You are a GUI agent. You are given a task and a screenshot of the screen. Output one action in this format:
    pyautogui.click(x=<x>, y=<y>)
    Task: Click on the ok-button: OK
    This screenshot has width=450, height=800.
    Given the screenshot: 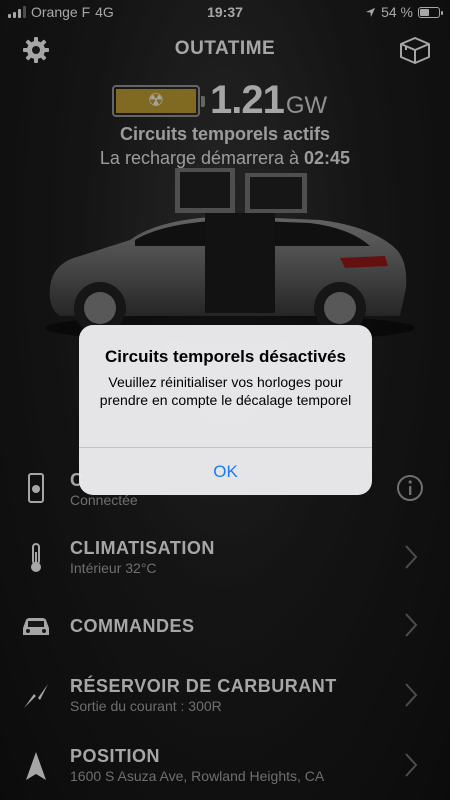 What is the action you would take?
    pyautogui.click(x=225, y=471)
    